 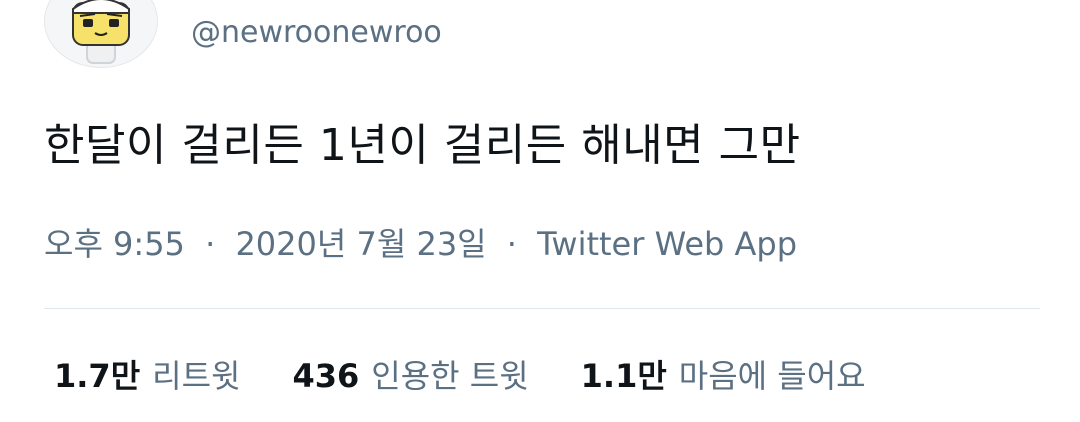 What do you see at coordinates (326, 376) in the screenshot?
I see `quote-tweets-count: 436` at bounding box center [326, 376].